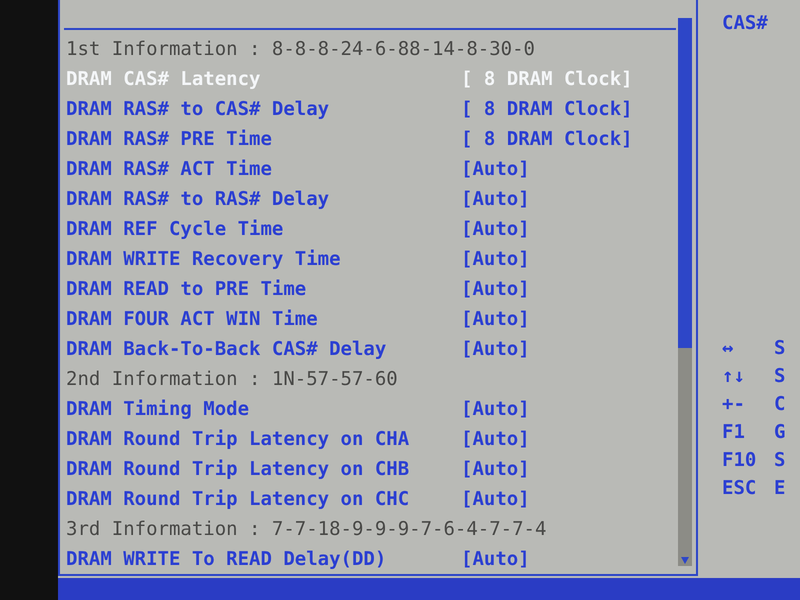  What do you see at coordinates (745, 23) in the screenshot?
I see `help-text: CAS#` at bounding box center [745, 23].